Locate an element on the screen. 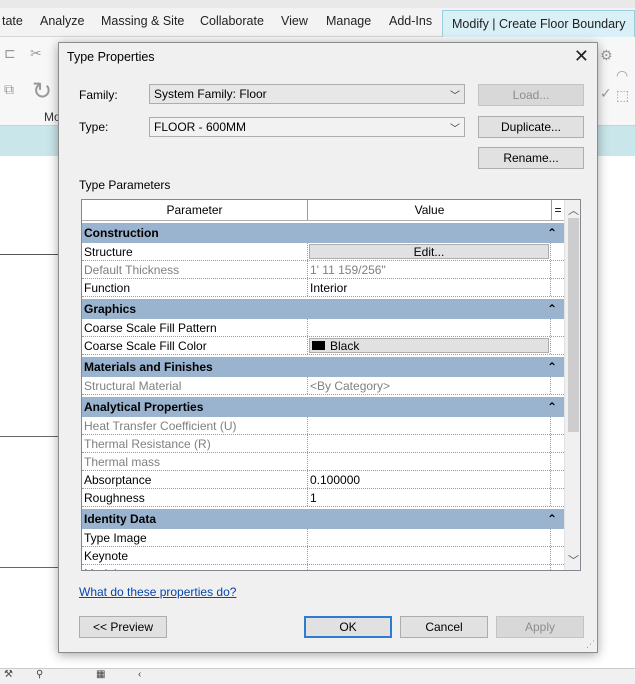  parameter-row: Roughness 1 is located at coordinates (323, 498).